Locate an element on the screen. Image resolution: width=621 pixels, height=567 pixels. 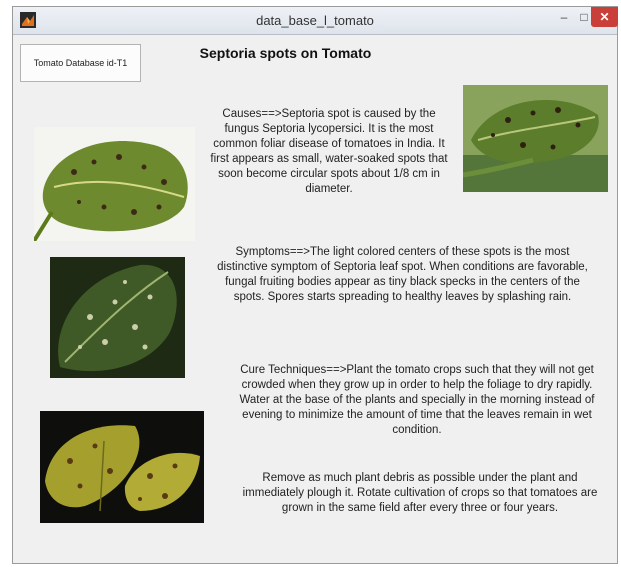
close-button: ✕ is located at coordinates (604, 17).